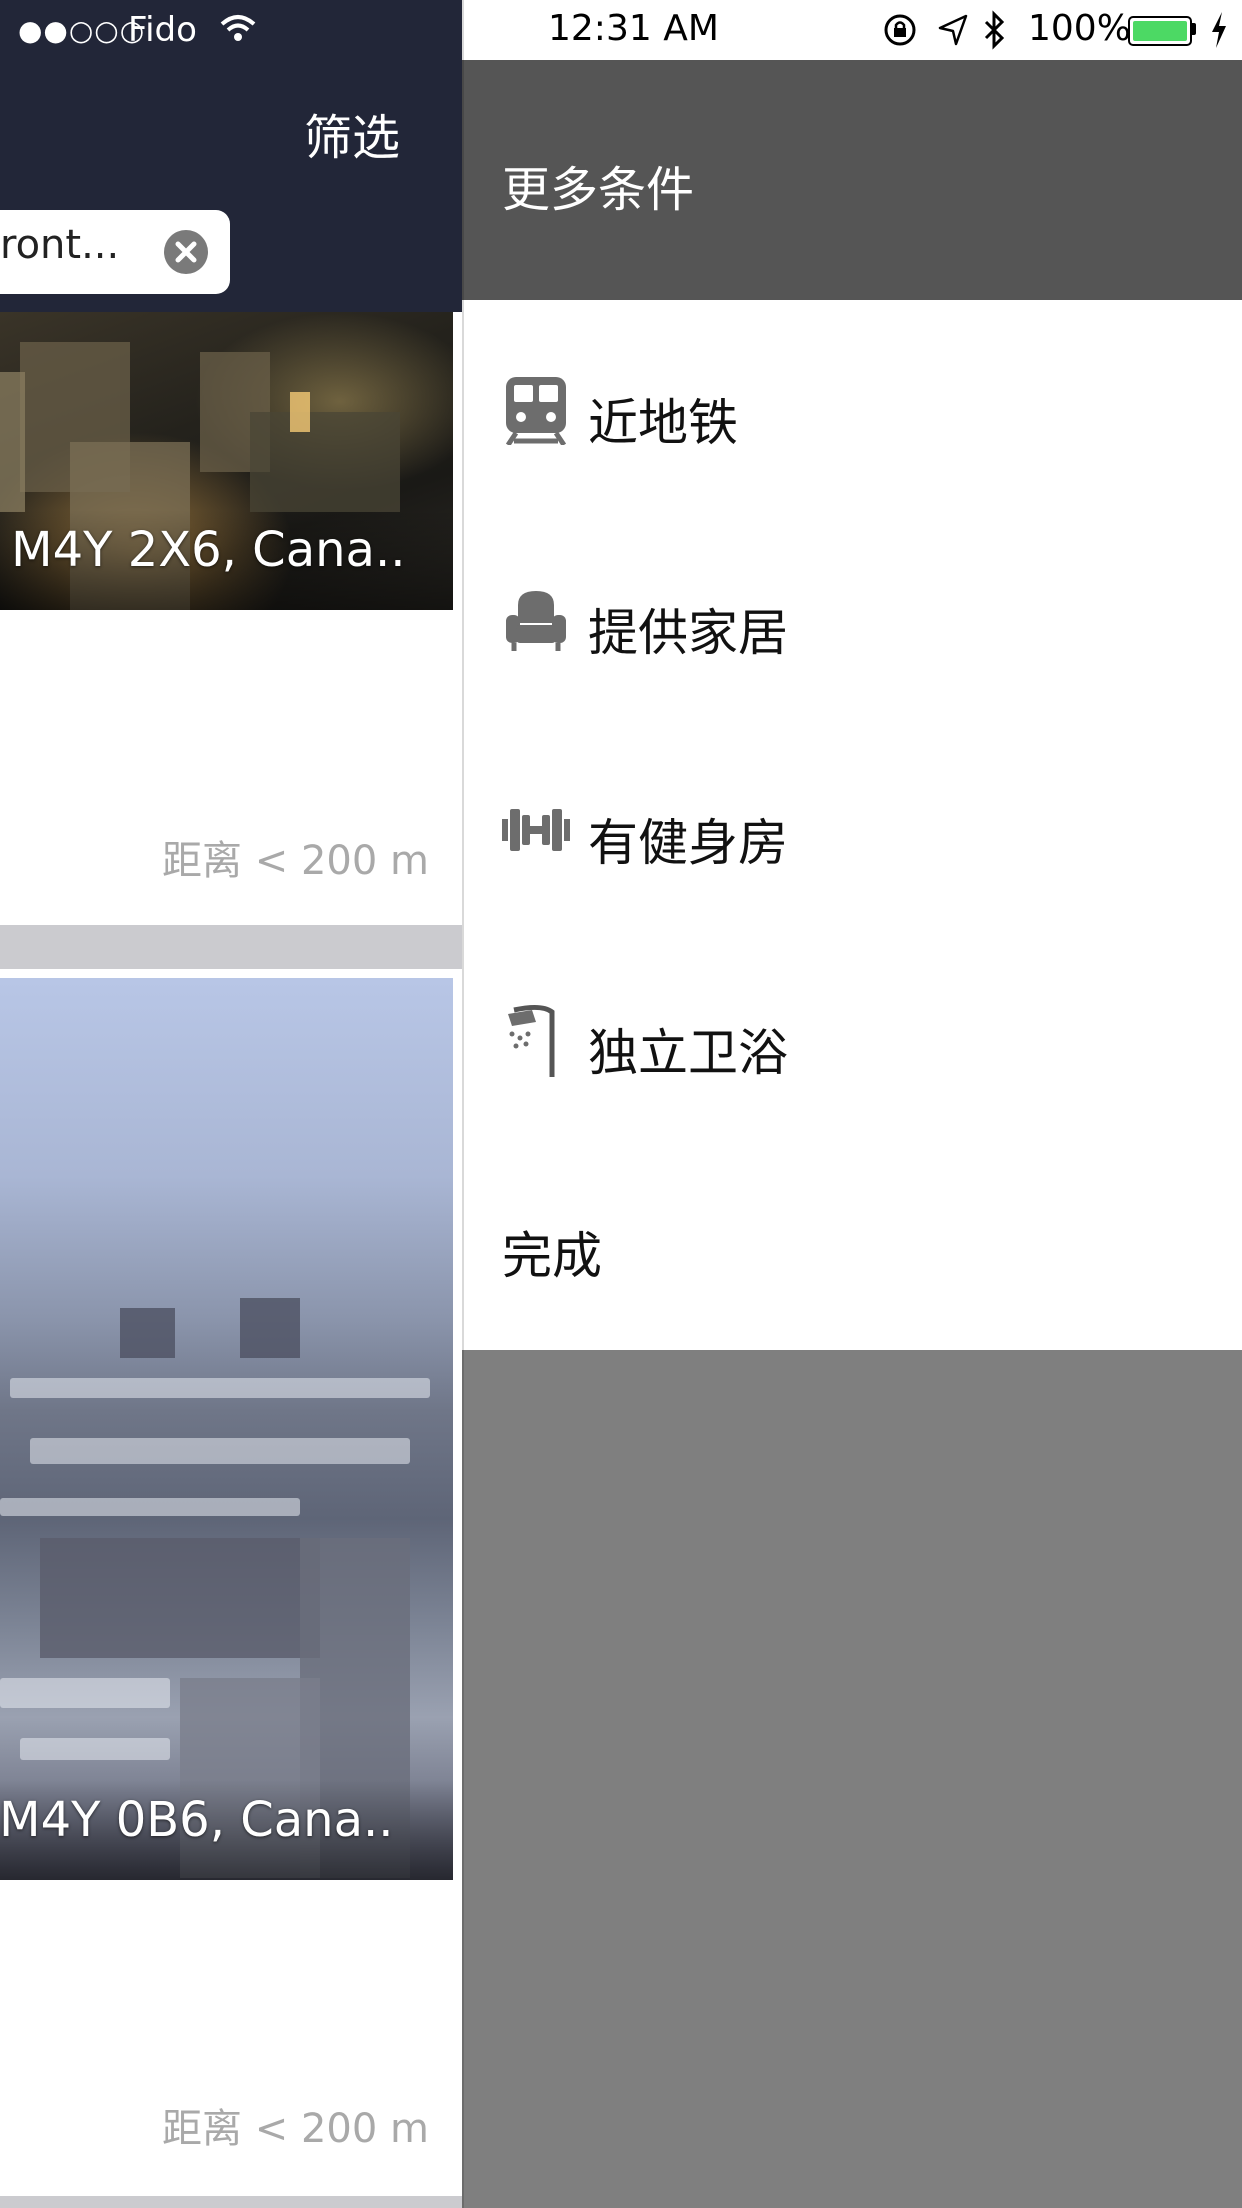 This screenshot has height=2208, width=1242. I want to click on drawer-title: 更多条件, so click(598, 190).